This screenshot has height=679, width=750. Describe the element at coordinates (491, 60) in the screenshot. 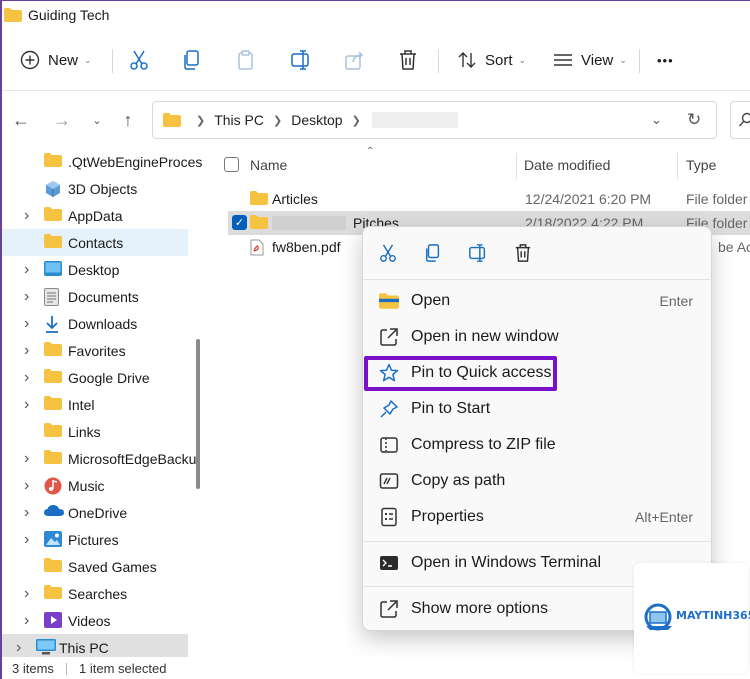

I see `sort-button: Sort ⌄` at that location.